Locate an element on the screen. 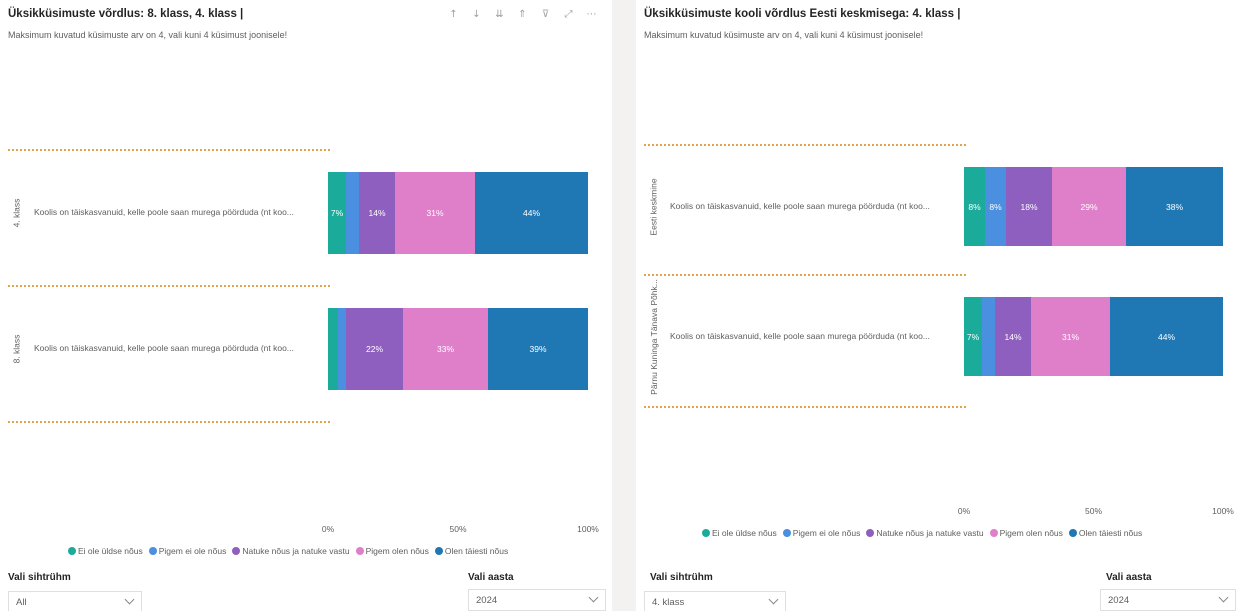  bar-segment-pigem-olen: 29% is located at coordinates (1089, 206).